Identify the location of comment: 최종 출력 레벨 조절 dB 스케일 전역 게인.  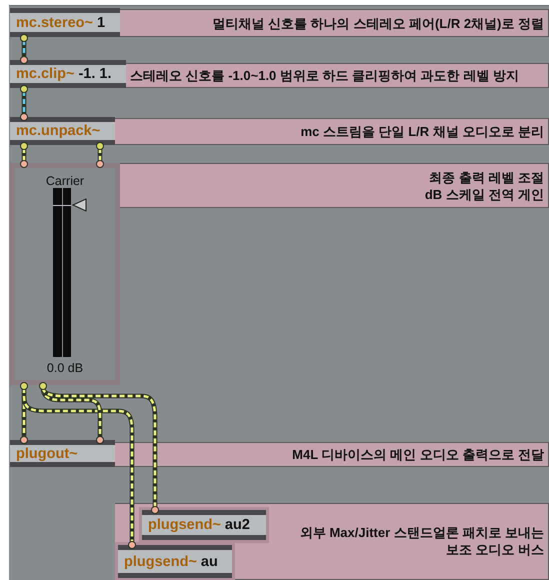
(333, 185).